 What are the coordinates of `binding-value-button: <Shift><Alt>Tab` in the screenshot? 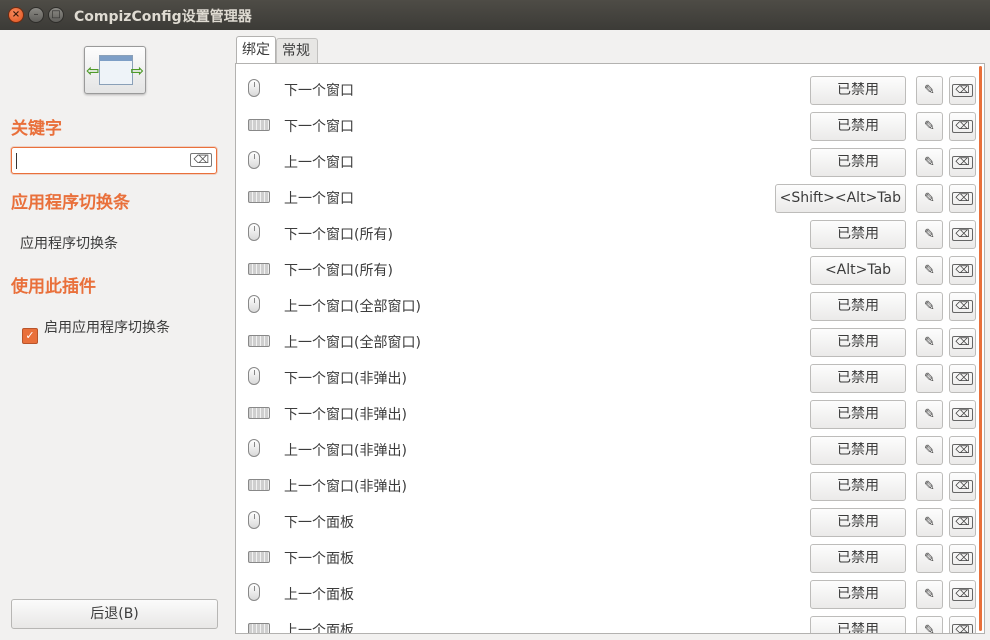 It's located at (840, 198).